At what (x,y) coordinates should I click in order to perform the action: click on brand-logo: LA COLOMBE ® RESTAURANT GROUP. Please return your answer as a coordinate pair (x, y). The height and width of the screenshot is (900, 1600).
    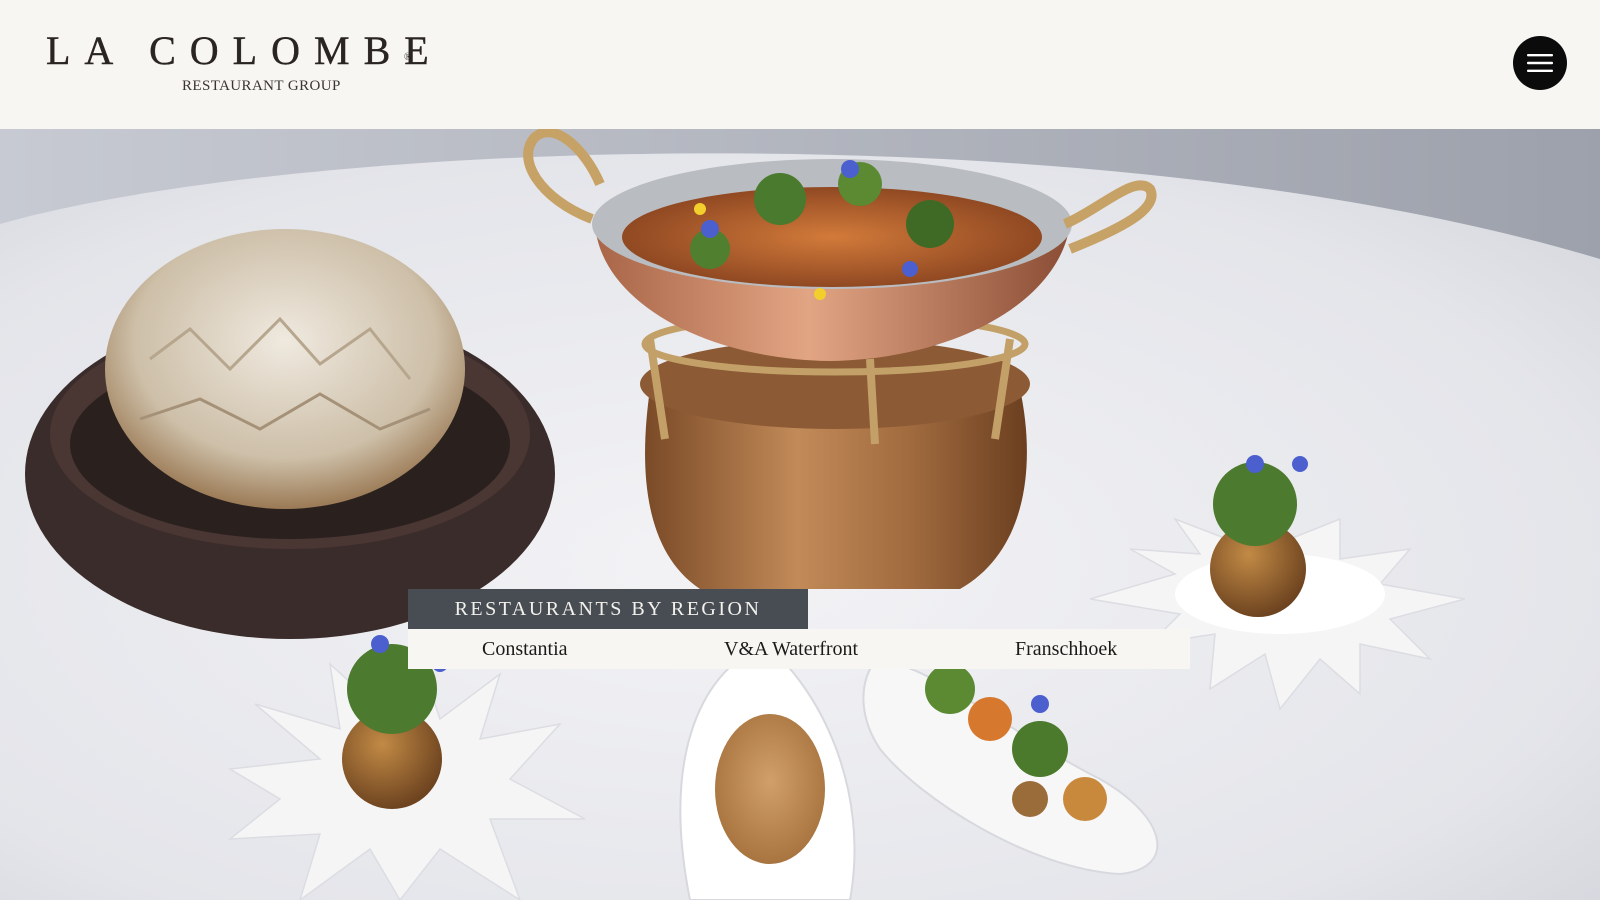
    Looking at the image, I should click on (244, 61).